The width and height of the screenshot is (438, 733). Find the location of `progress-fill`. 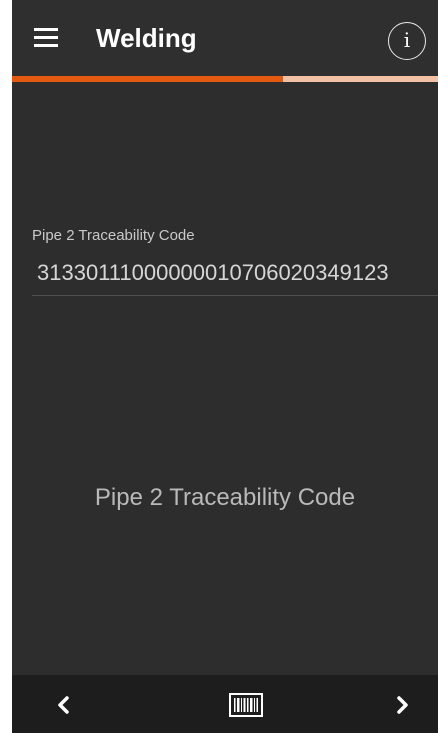

progress-fill is located at coordinates (147, 79).